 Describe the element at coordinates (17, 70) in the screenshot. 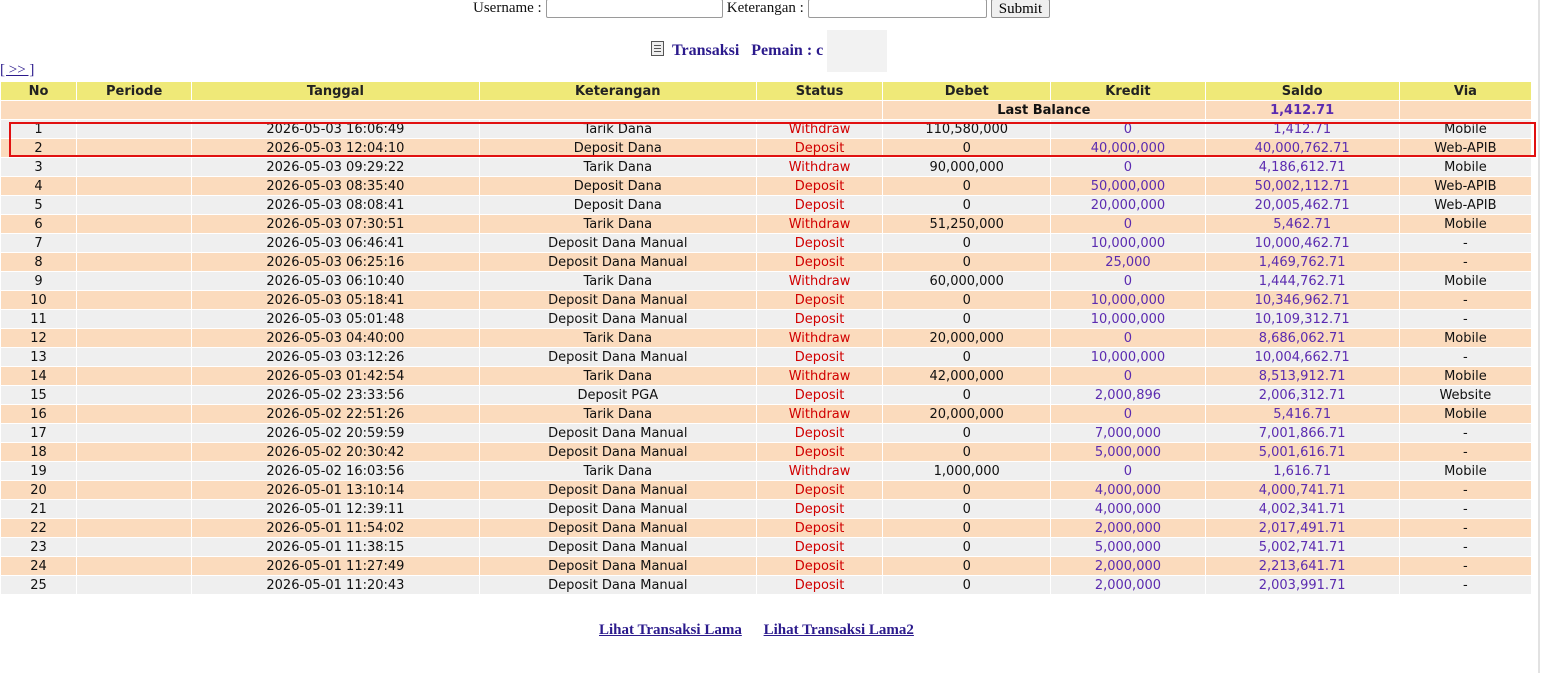

I see `next-page-link: [ >> ]` at that location.